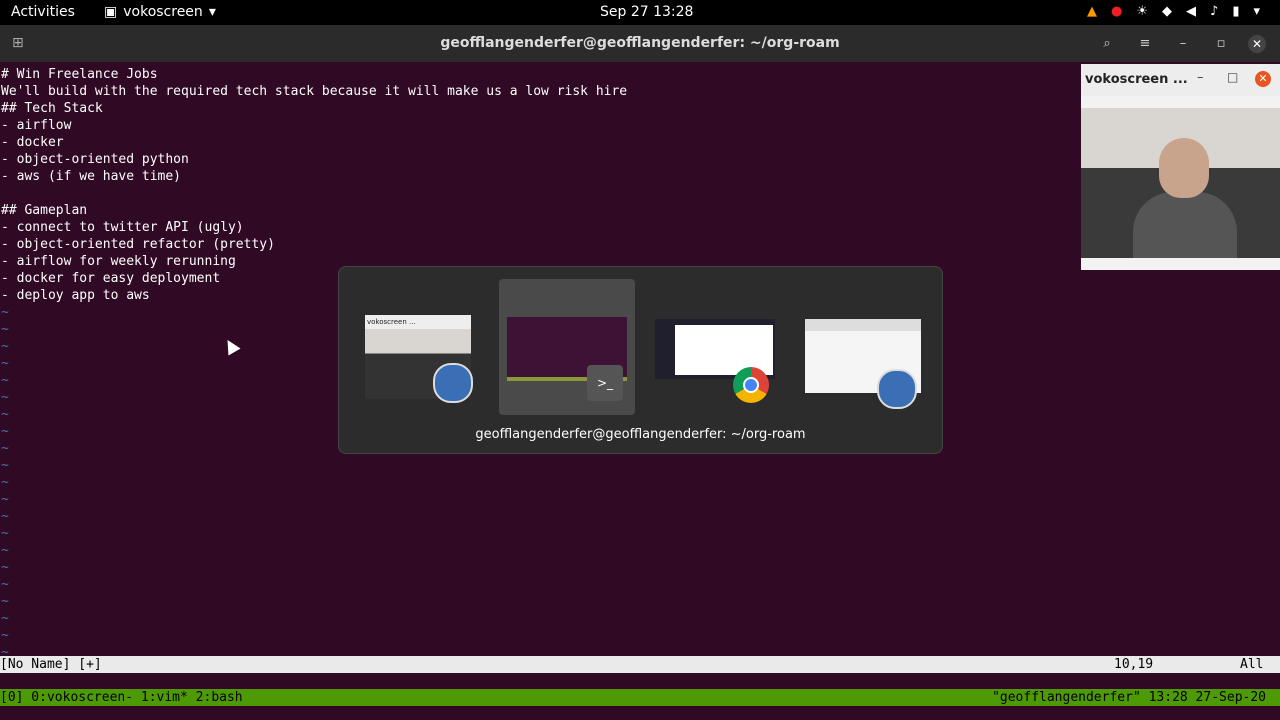  I want to click on system-tray: ▲ ● ☀ ◆ ◀ ♪ ▮ ▾, so click(1173, 11).